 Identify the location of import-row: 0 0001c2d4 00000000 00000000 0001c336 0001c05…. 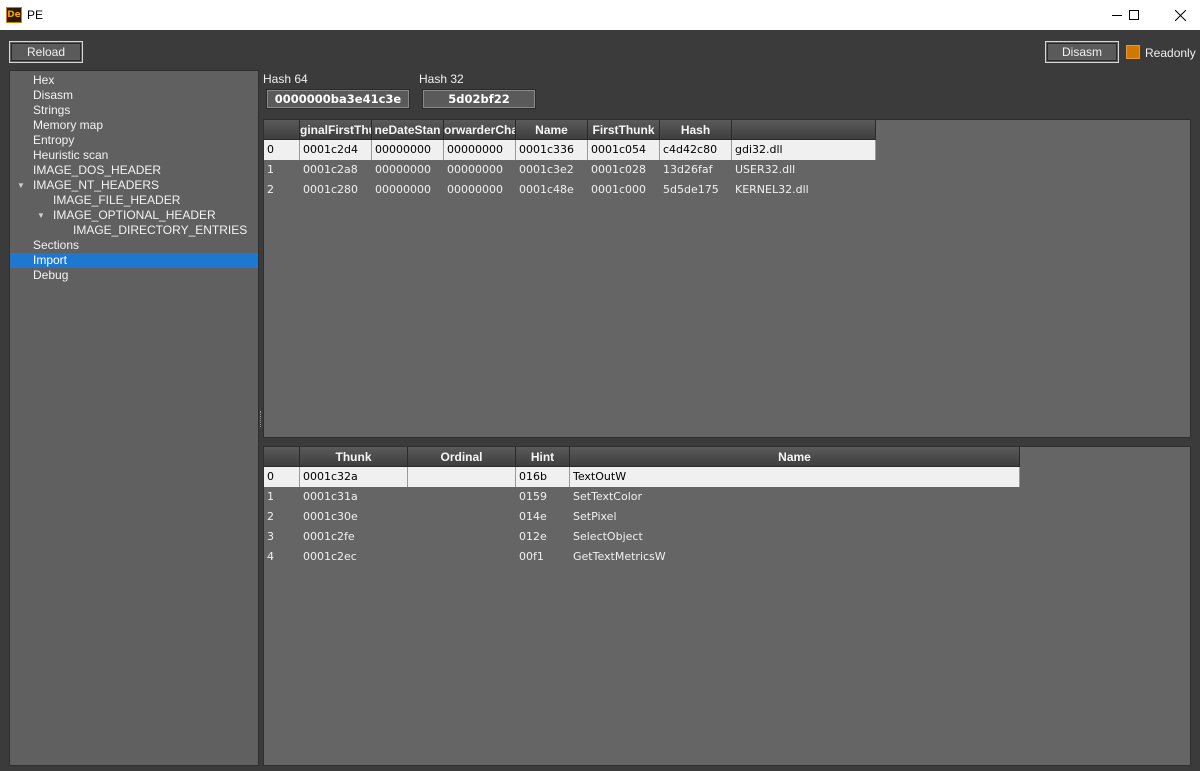
(570, 150).